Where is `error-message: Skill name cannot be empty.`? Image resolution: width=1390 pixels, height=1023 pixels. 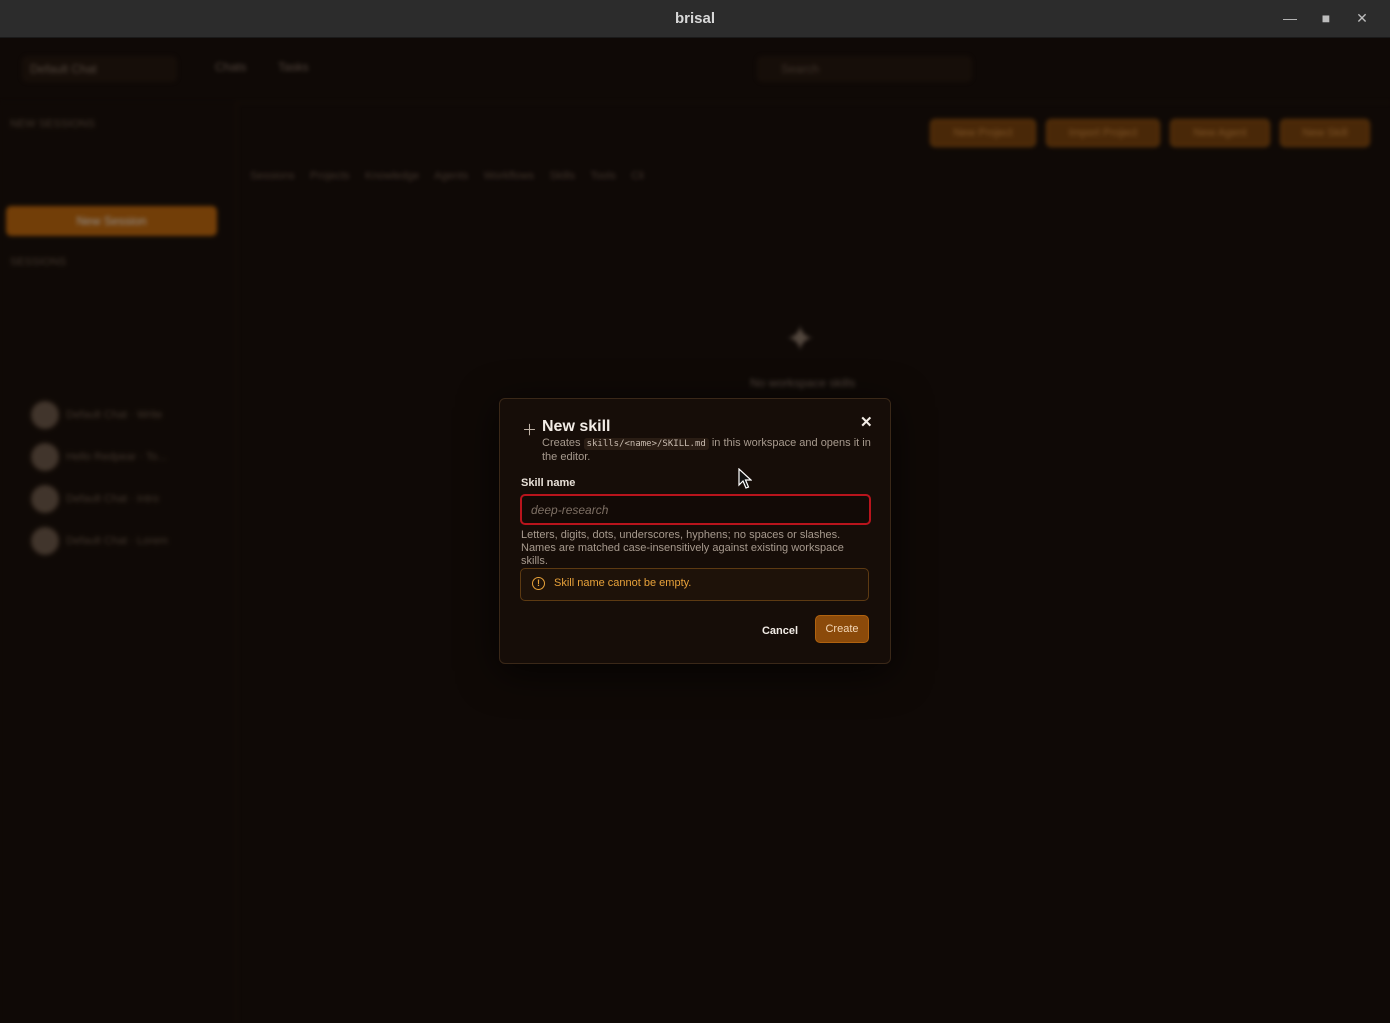
error-message: Skill name cannot be empty. is located at coordinates (623, 583).